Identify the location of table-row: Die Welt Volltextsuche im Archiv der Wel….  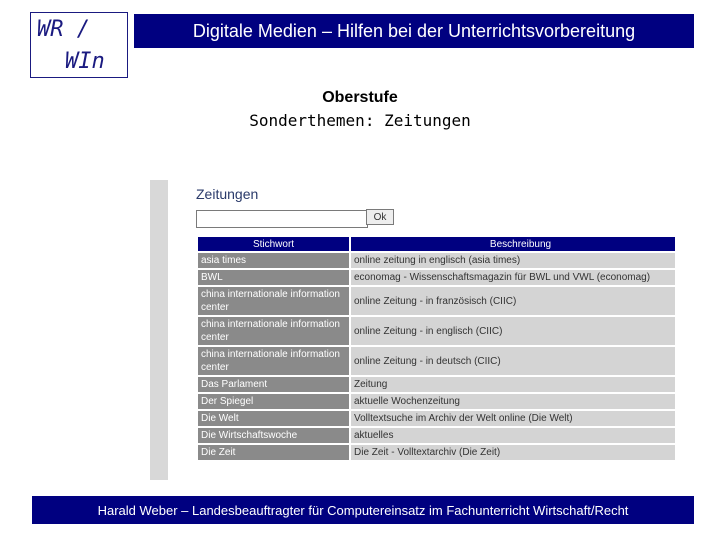
(436, 418).